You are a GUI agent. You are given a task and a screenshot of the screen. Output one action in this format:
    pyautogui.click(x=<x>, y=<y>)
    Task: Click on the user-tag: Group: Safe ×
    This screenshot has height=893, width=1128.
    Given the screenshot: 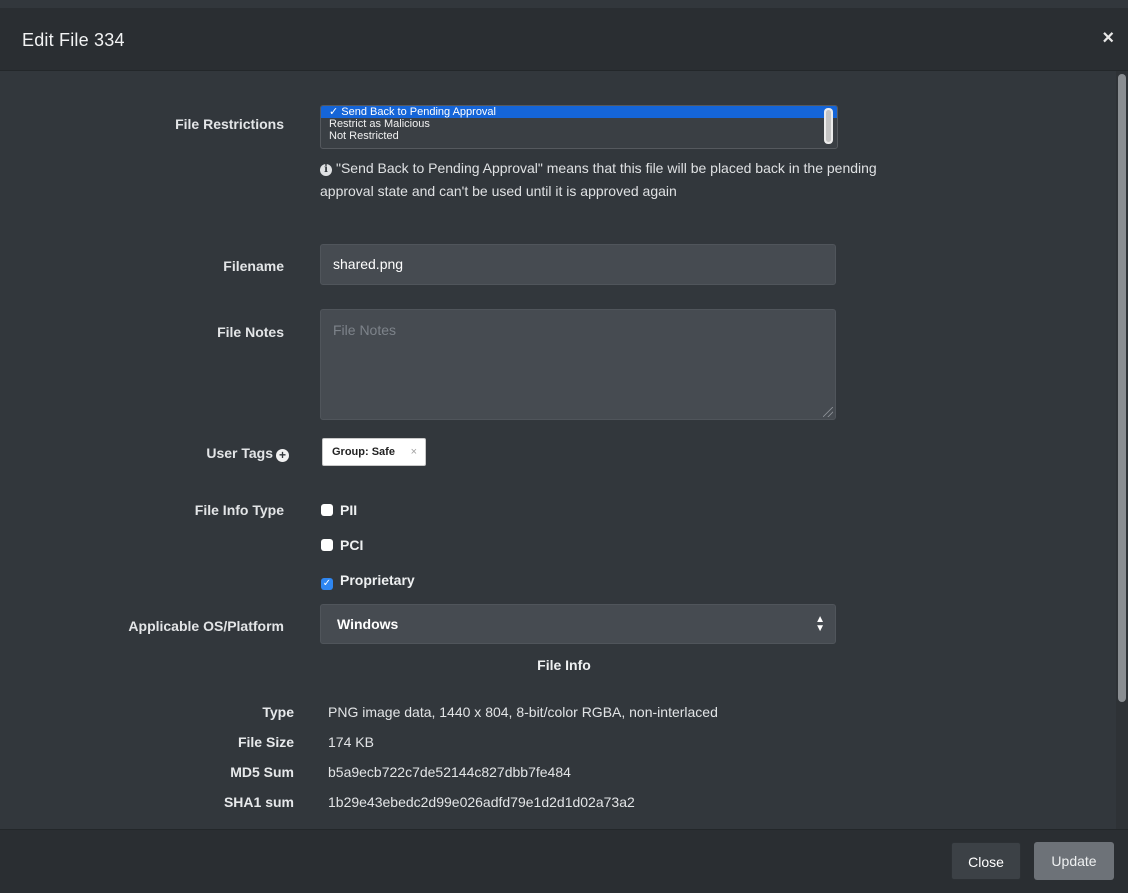 What is the action you would take?
    pyautogui.click(x=374, y=452)
    